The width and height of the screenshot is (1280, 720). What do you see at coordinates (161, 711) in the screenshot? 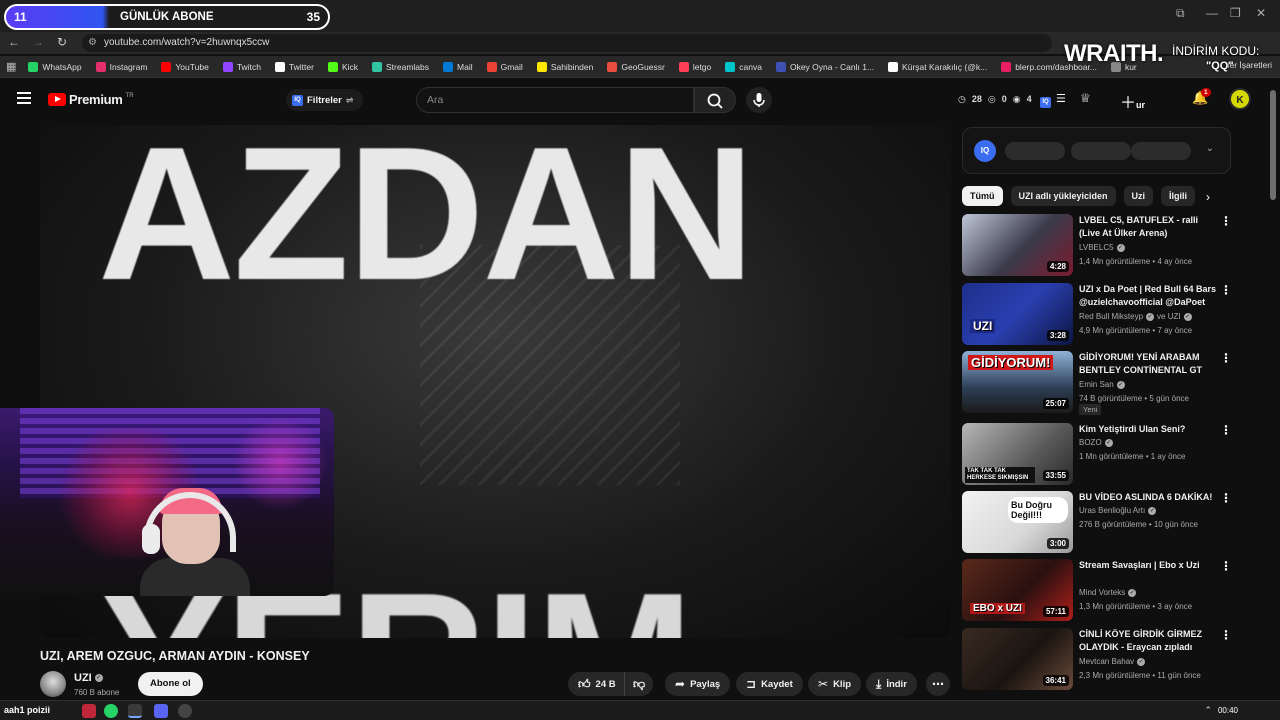
I see `discord-icon` at bounding box center [161, 711].